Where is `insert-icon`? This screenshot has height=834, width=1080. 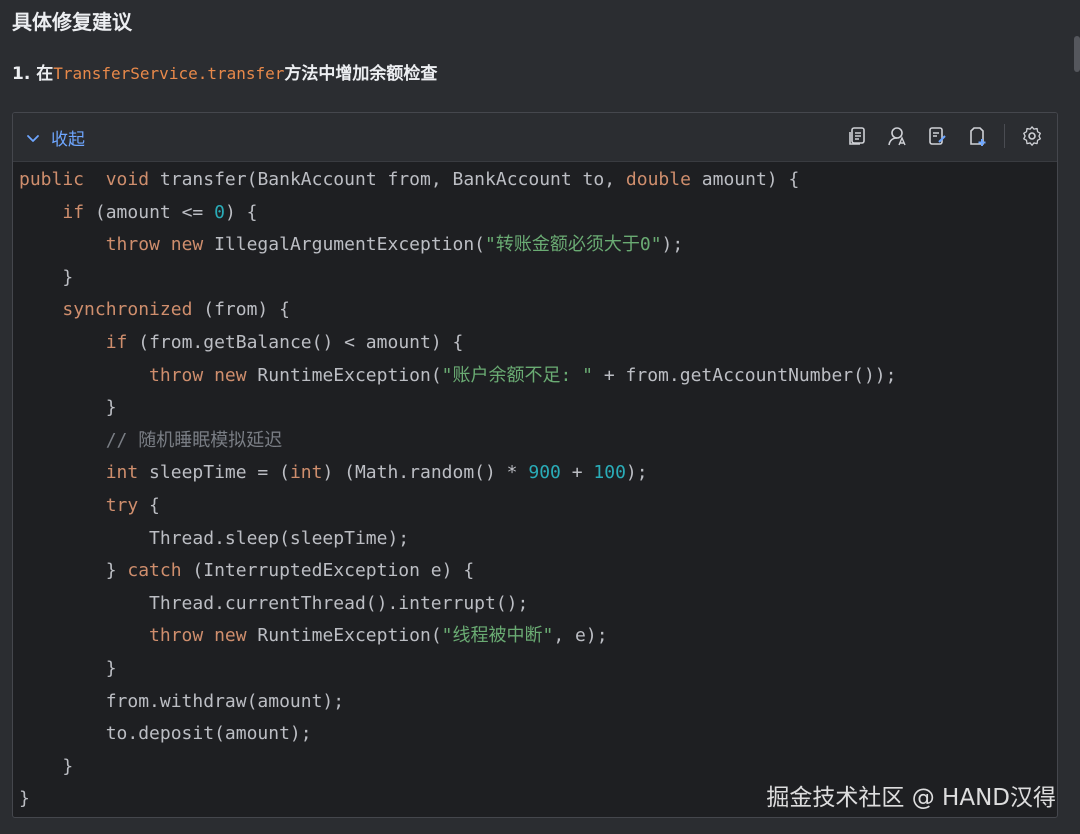 insert-icon is located at coordinates (977, 136).